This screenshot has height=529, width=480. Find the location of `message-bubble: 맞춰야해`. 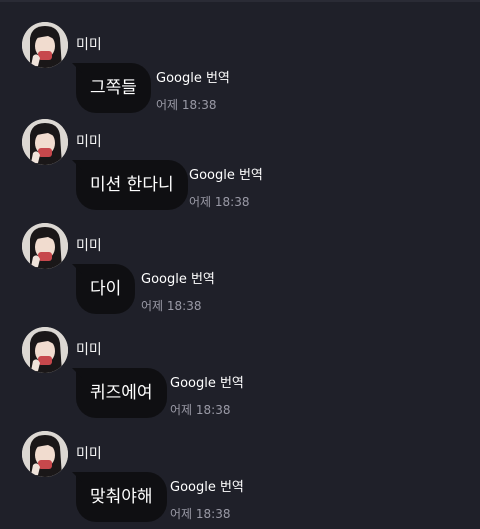

message-bubble: 맞춰야해 is located at coordinates (121, 497).